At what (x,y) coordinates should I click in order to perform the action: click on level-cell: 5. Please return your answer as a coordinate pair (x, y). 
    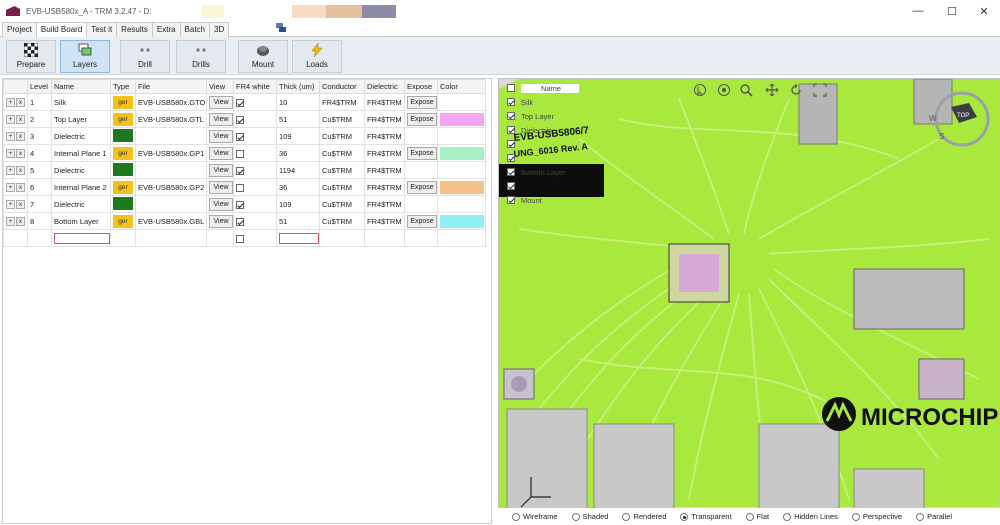
    Looking at the image, I should click on (39, 170).